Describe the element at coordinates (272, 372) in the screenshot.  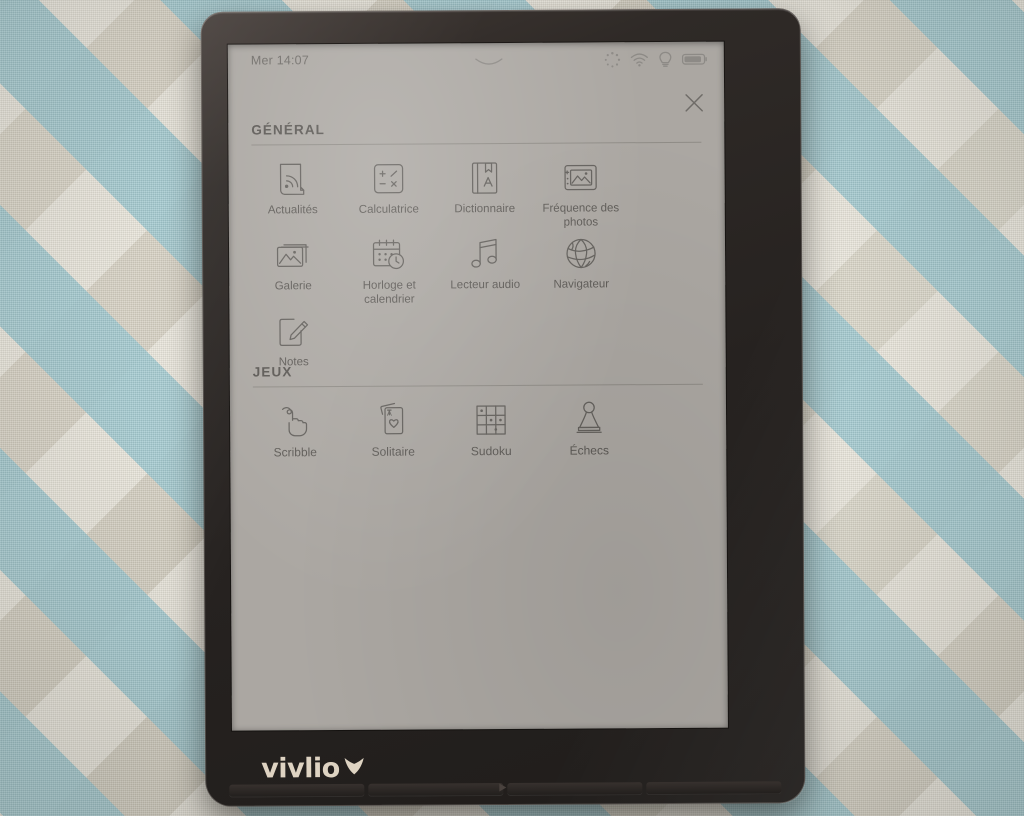
I see `section-title-jeux: JEUX` at that location.